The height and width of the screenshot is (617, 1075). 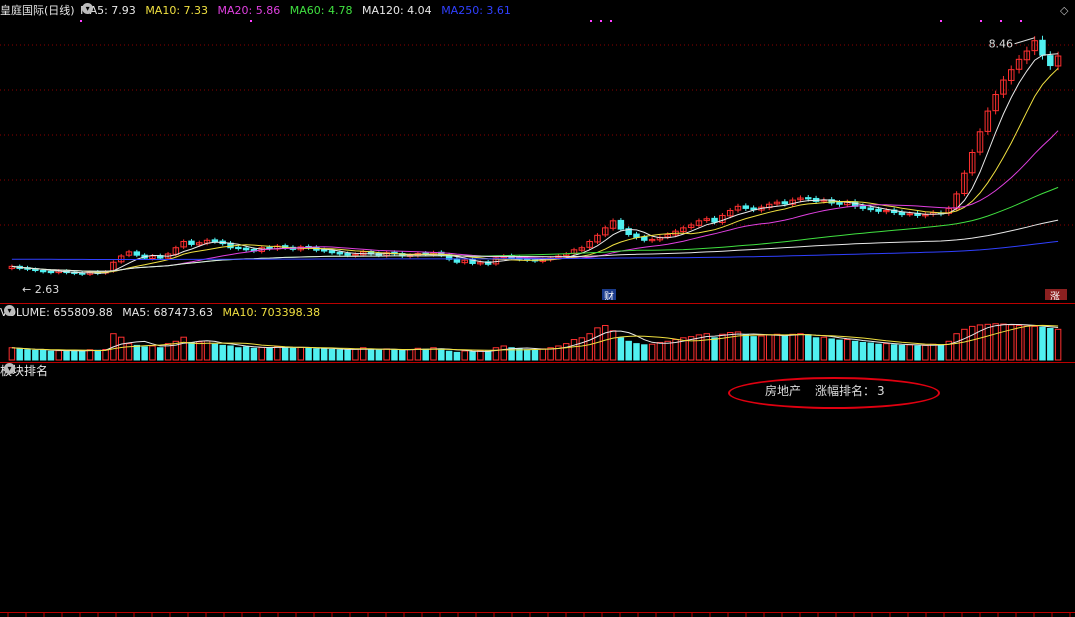 What do you see at coordinates (535, 245) in the screenshot?
I see `ma-line-ma120` at bounding box center [535, 245].